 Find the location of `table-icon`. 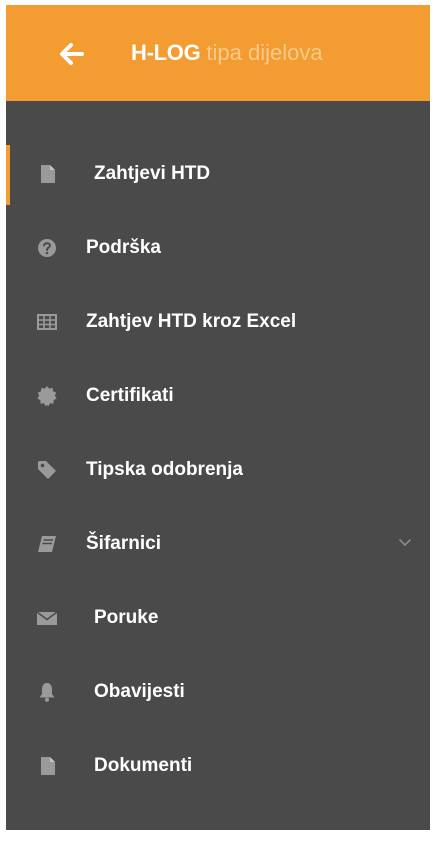

table-icon is located at coordinates (47, 322).